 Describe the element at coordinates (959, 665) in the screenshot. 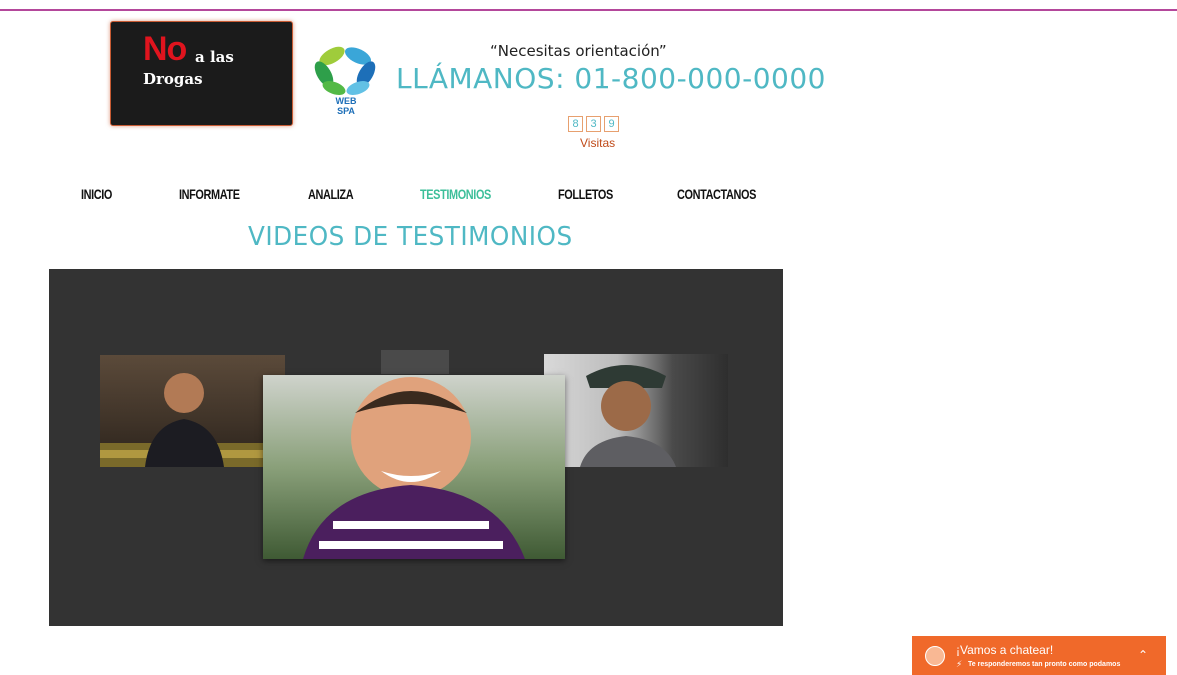

I see `bolt-icon: ⚡` at that location.